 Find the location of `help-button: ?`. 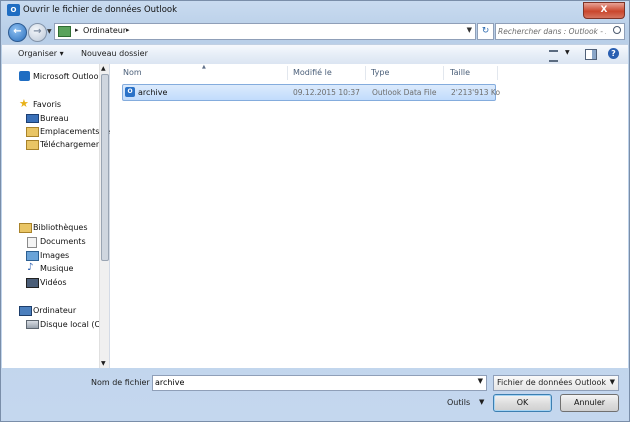

help-button: ? is located at coordinates (613, 53).